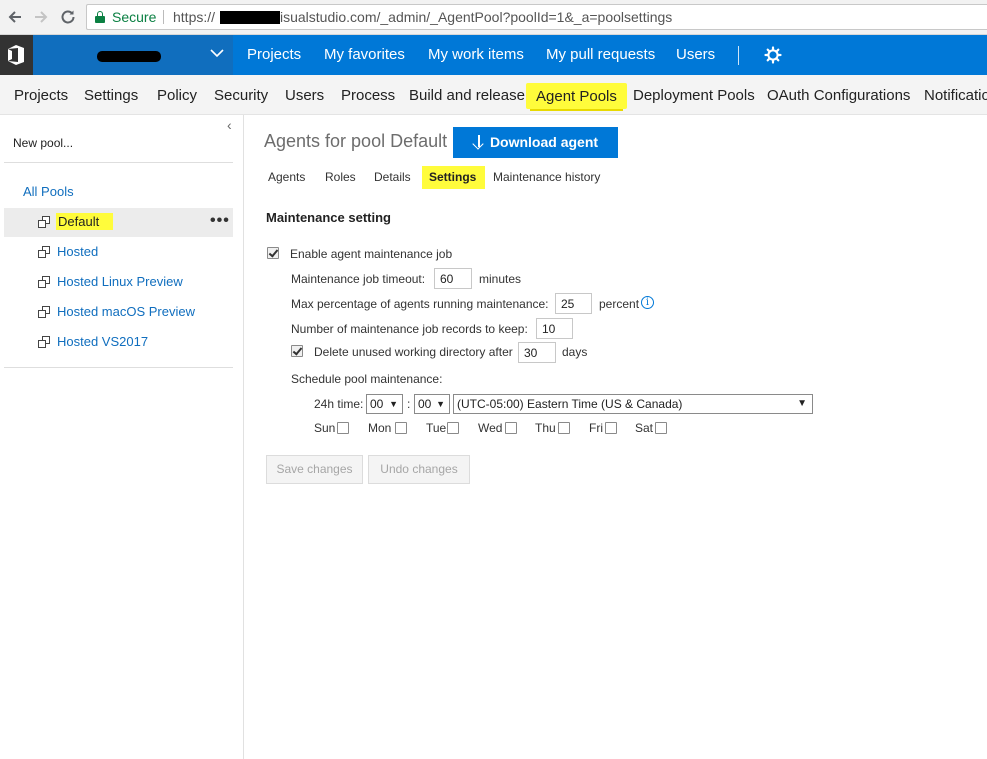  Describe the element at coordinates (573, 303) in the screenshot. I see `max-percentage-input` at that location.